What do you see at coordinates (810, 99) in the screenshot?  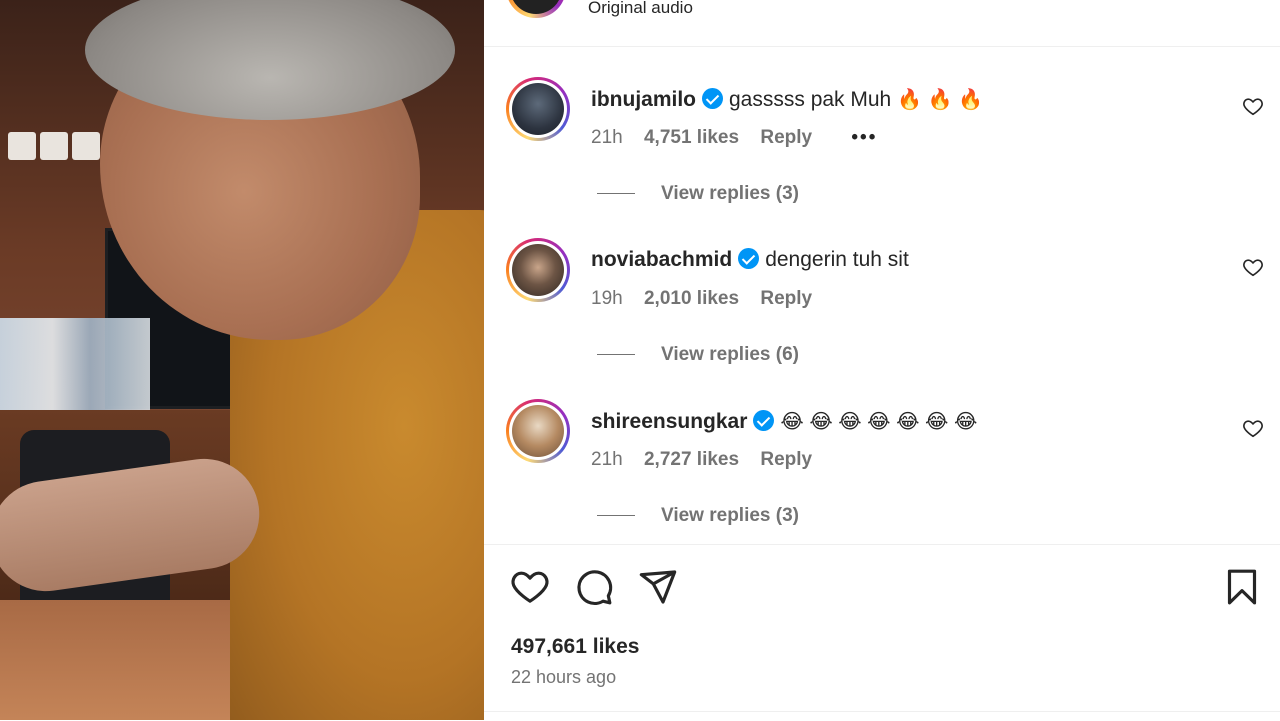 I see `comment-text: gasssss pak Muh` at bounding box center [810, 99].